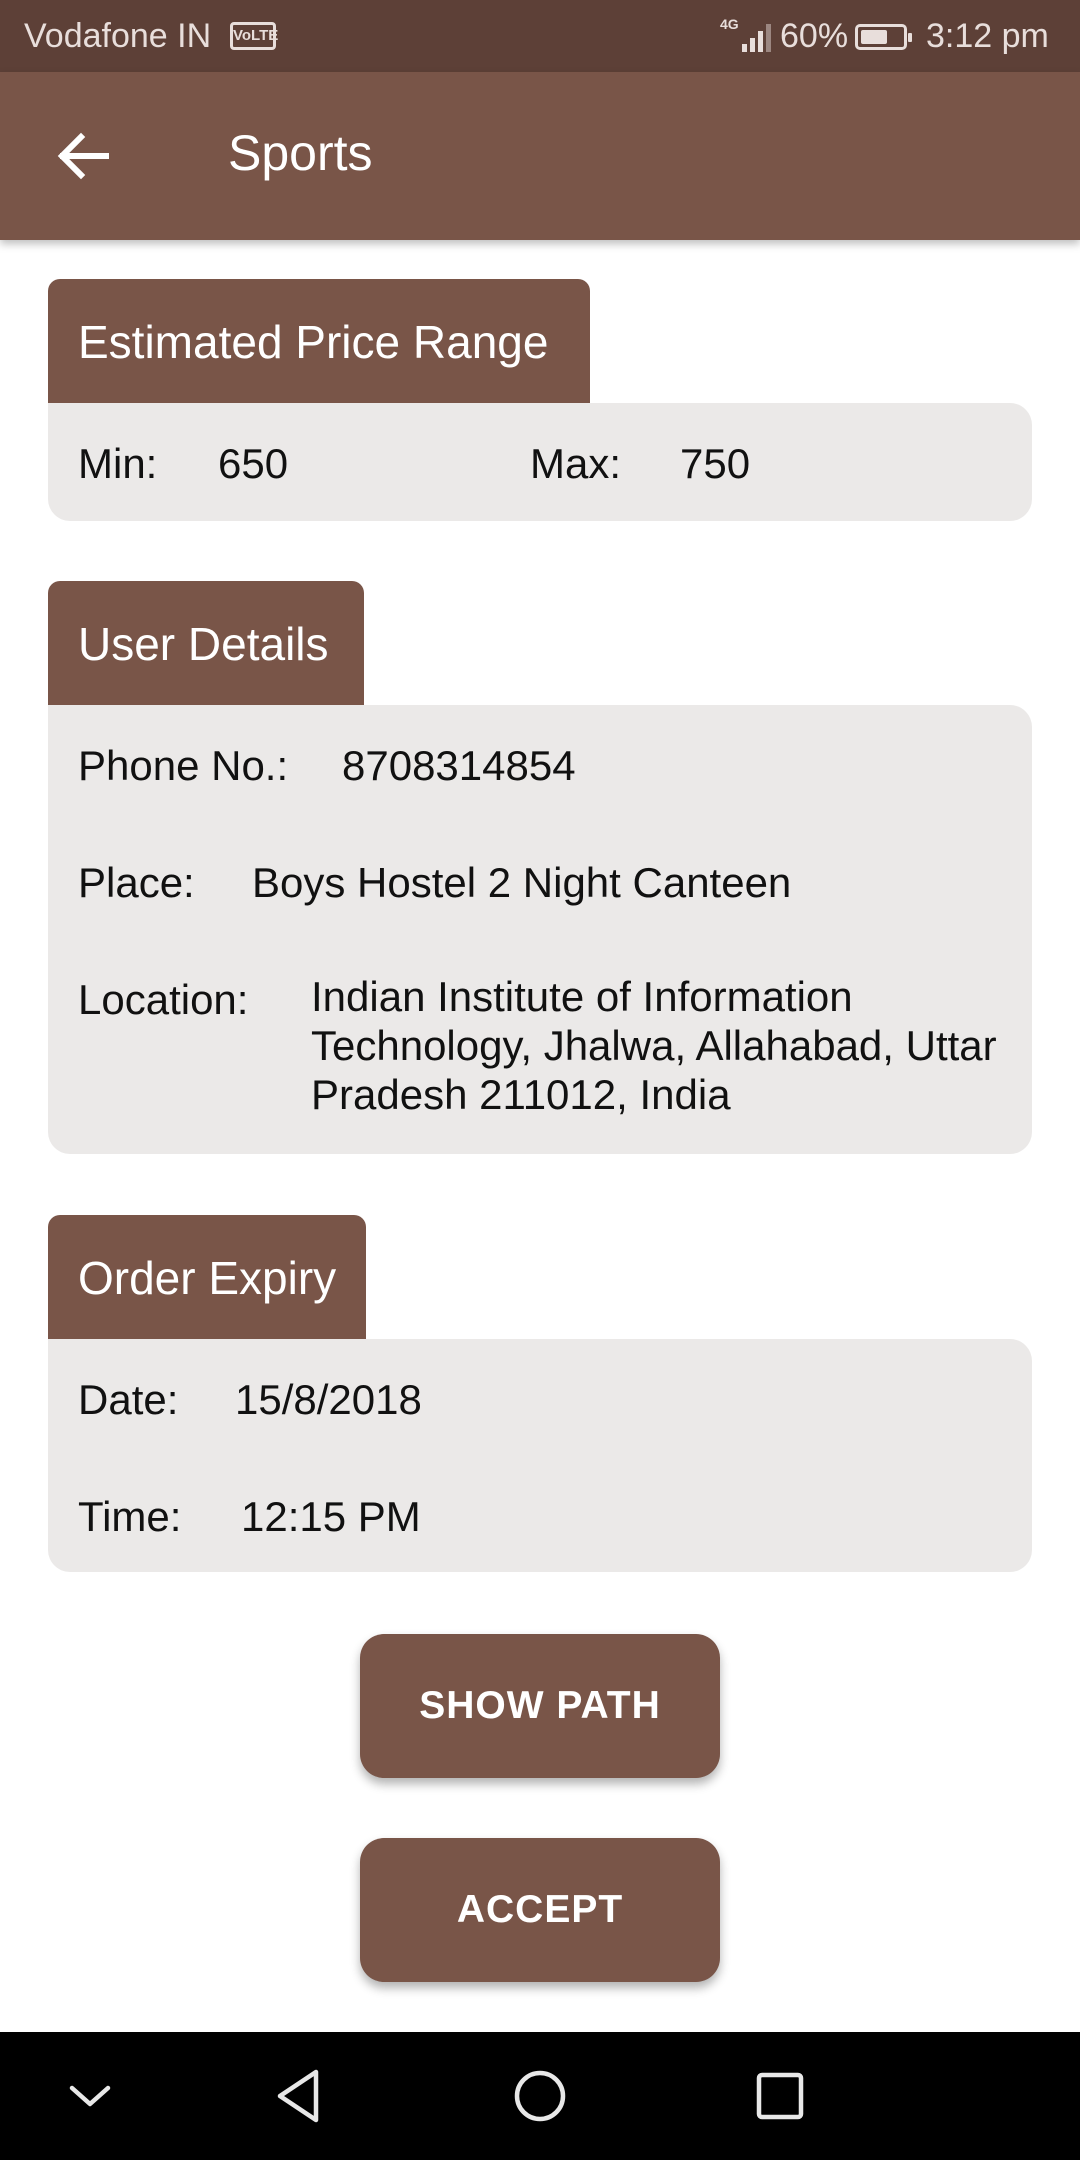 The width and height of the screenshot is (1080, 2160). What do you see at coordinates (319, 341) in the screenshot?
I see `price-range-header: Estimated Price Range` at bounding box center [319, 341].